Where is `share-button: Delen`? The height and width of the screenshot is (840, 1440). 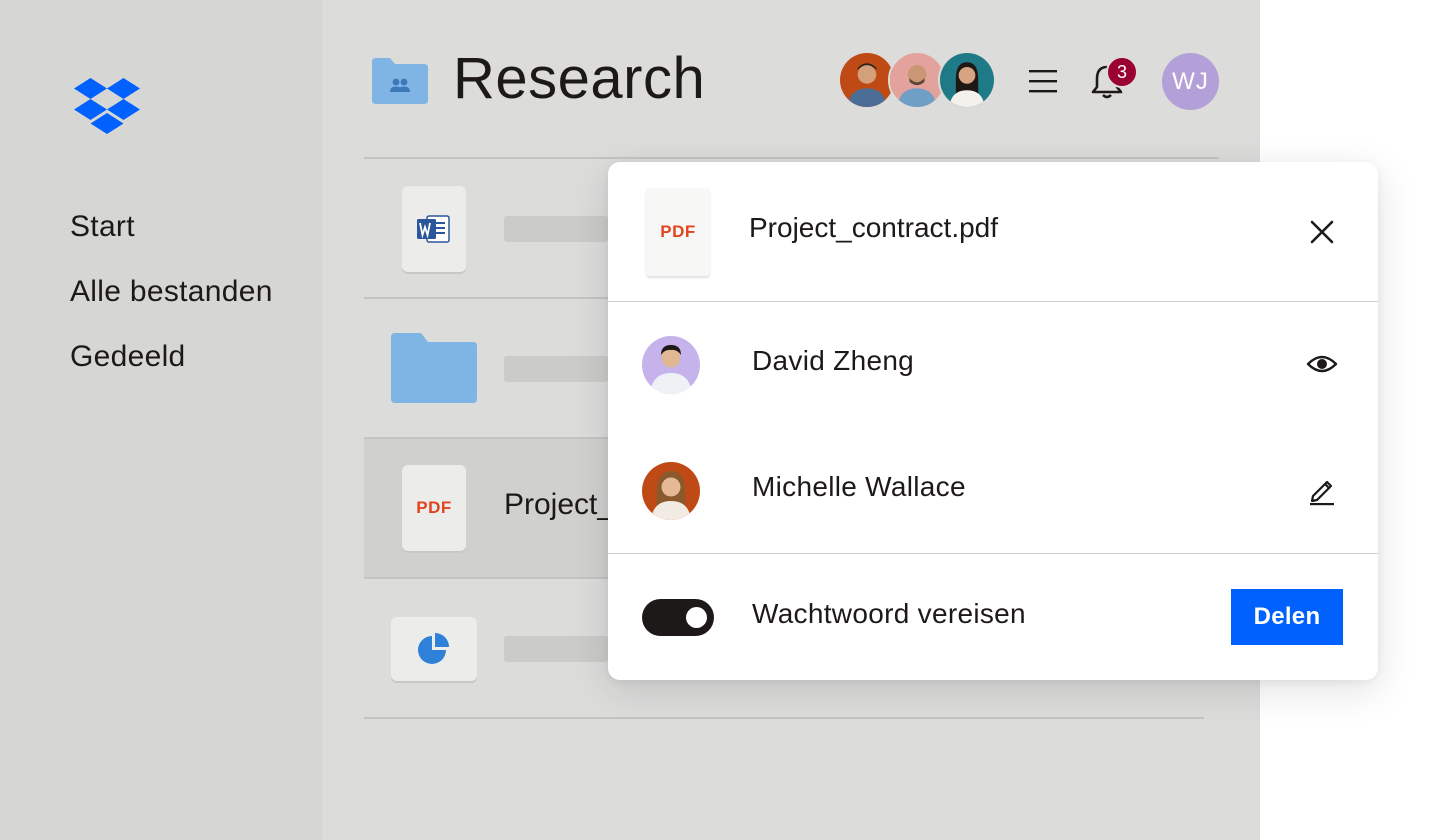
share-button: Delen is located at coordinates (1287, 617).